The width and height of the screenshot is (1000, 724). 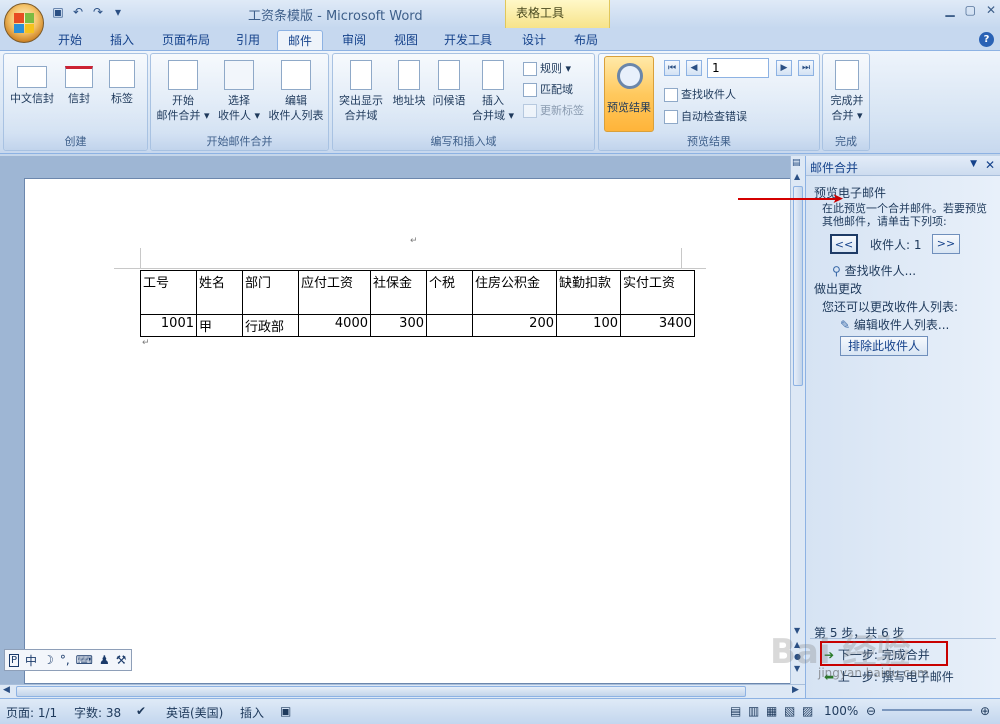 What do you see at coordinates (70, 40) in the screenshot?
I see `tab-home: 开始` at bounding box center [70, 40].